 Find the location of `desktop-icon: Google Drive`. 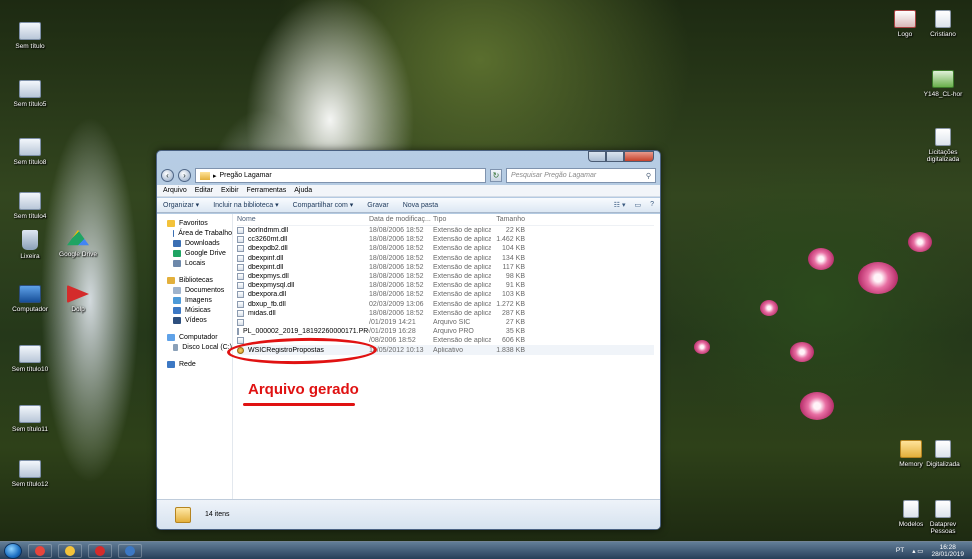

desktop-icon: Google Drive is located at coordinates (78, 244).